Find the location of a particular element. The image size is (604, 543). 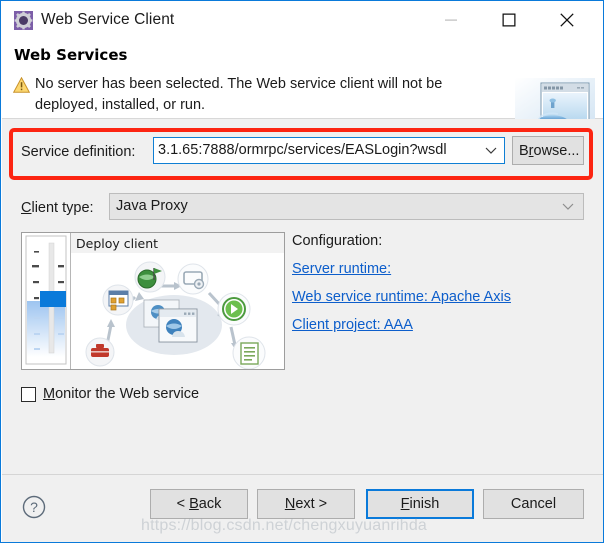

client-type-label: Client type: is located at coordinates (57, 208).